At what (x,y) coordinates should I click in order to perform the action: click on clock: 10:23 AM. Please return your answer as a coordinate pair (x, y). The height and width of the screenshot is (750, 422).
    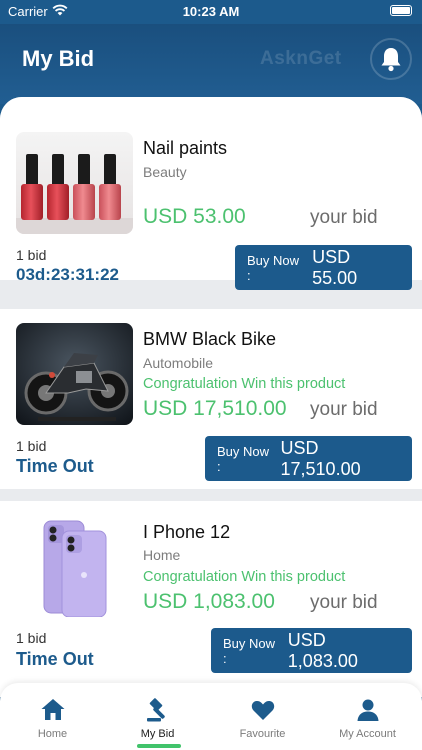
    Looking at the image, I should click on (211, 11).